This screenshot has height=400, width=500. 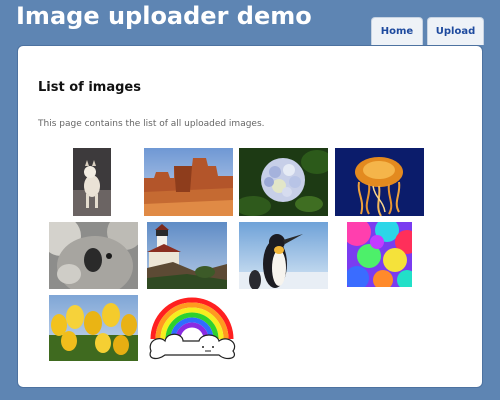 What do you see at coordinates (455, 31) in the screenshot?
I see `nav-tab-upload: Upload` at bounding box center [455, 31].